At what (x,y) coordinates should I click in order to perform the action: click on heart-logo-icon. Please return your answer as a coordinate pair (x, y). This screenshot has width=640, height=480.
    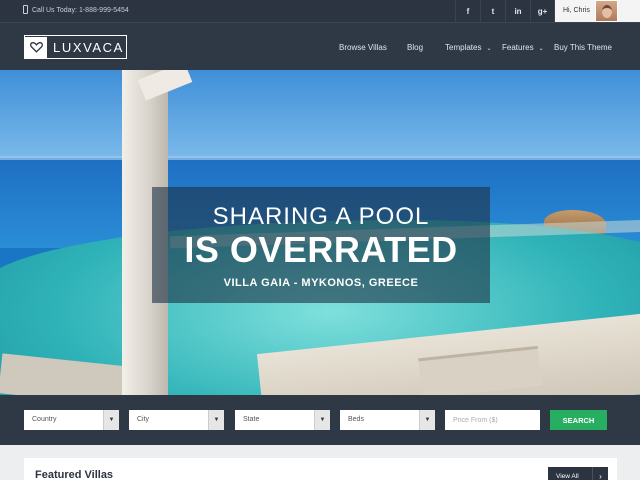
    Looking at the image, I should click on (36, 47).